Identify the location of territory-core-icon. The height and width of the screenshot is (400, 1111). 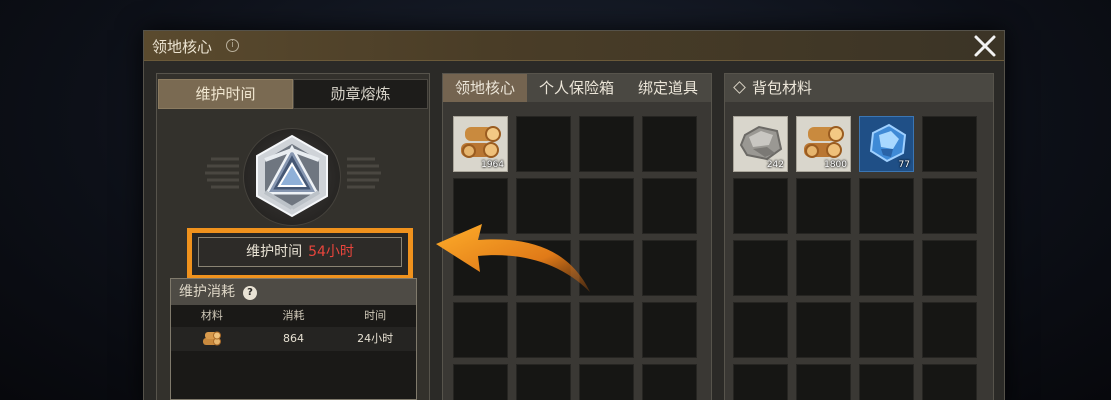
(292, 176).